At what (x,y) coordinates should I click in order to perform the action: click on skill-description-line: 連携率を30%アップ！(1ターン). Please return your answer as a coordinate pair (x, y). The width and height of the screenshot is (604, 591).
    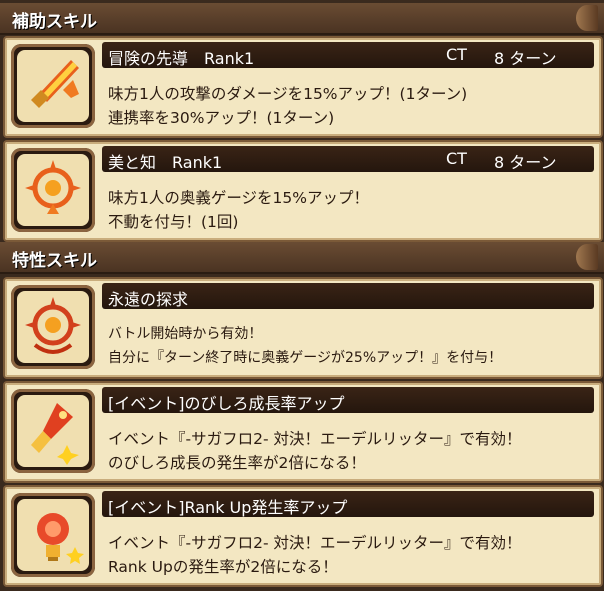
    Looking at the image, I should click on (221, 118).